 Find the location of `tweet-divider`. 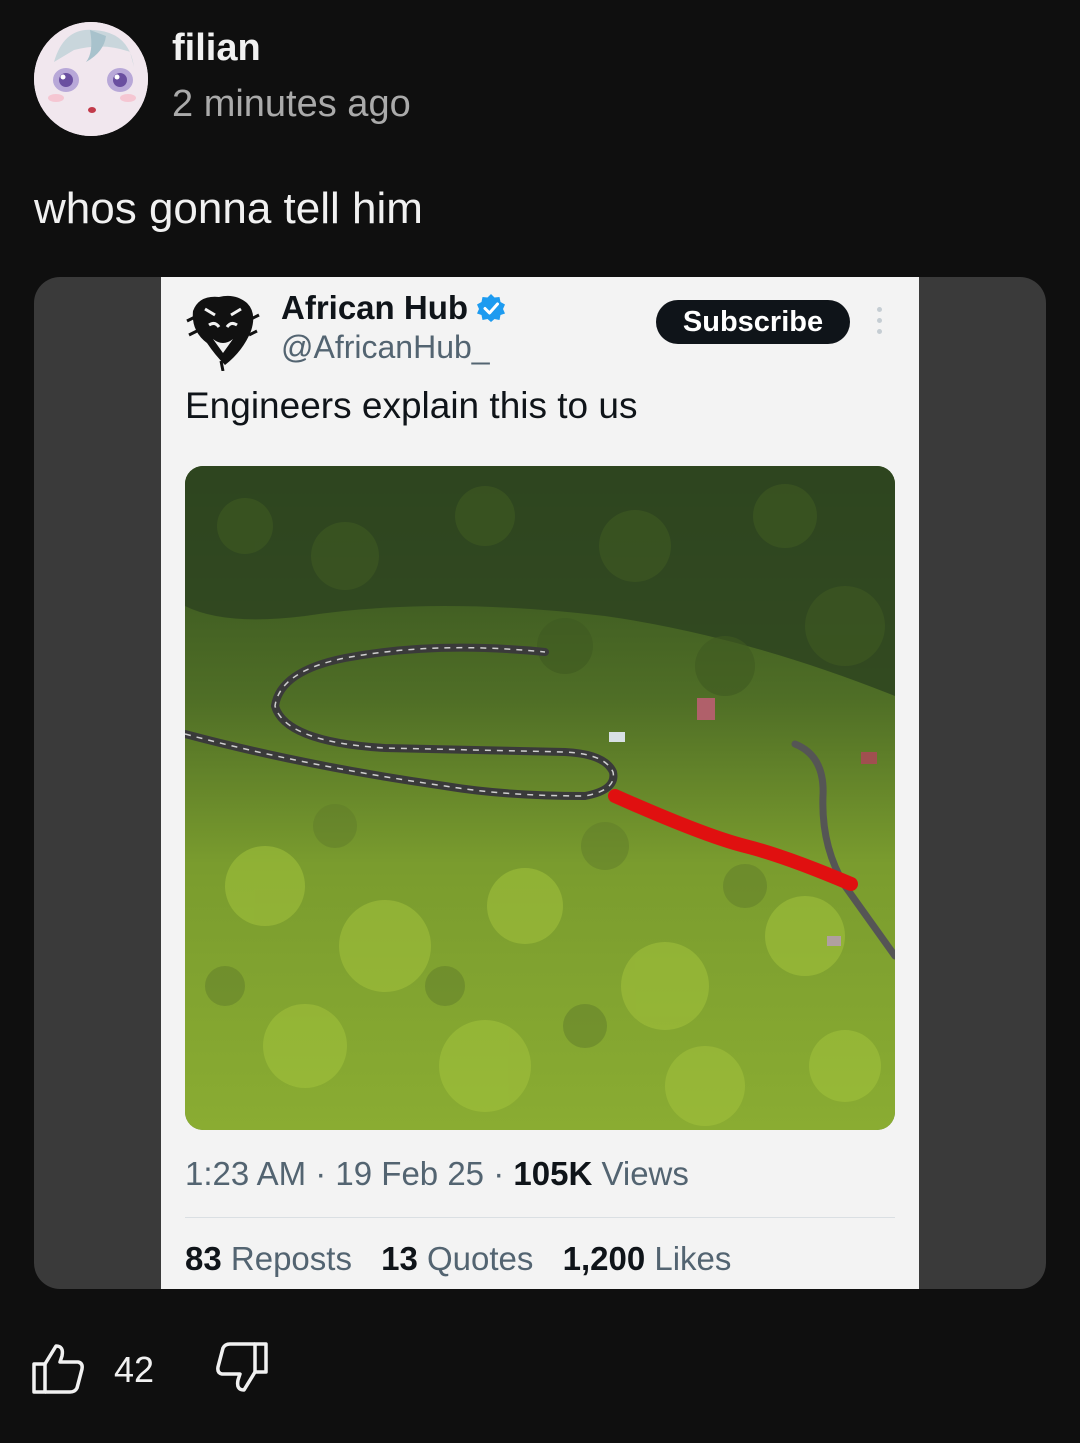

tweet-divider is located at coordinates (540, 1217).